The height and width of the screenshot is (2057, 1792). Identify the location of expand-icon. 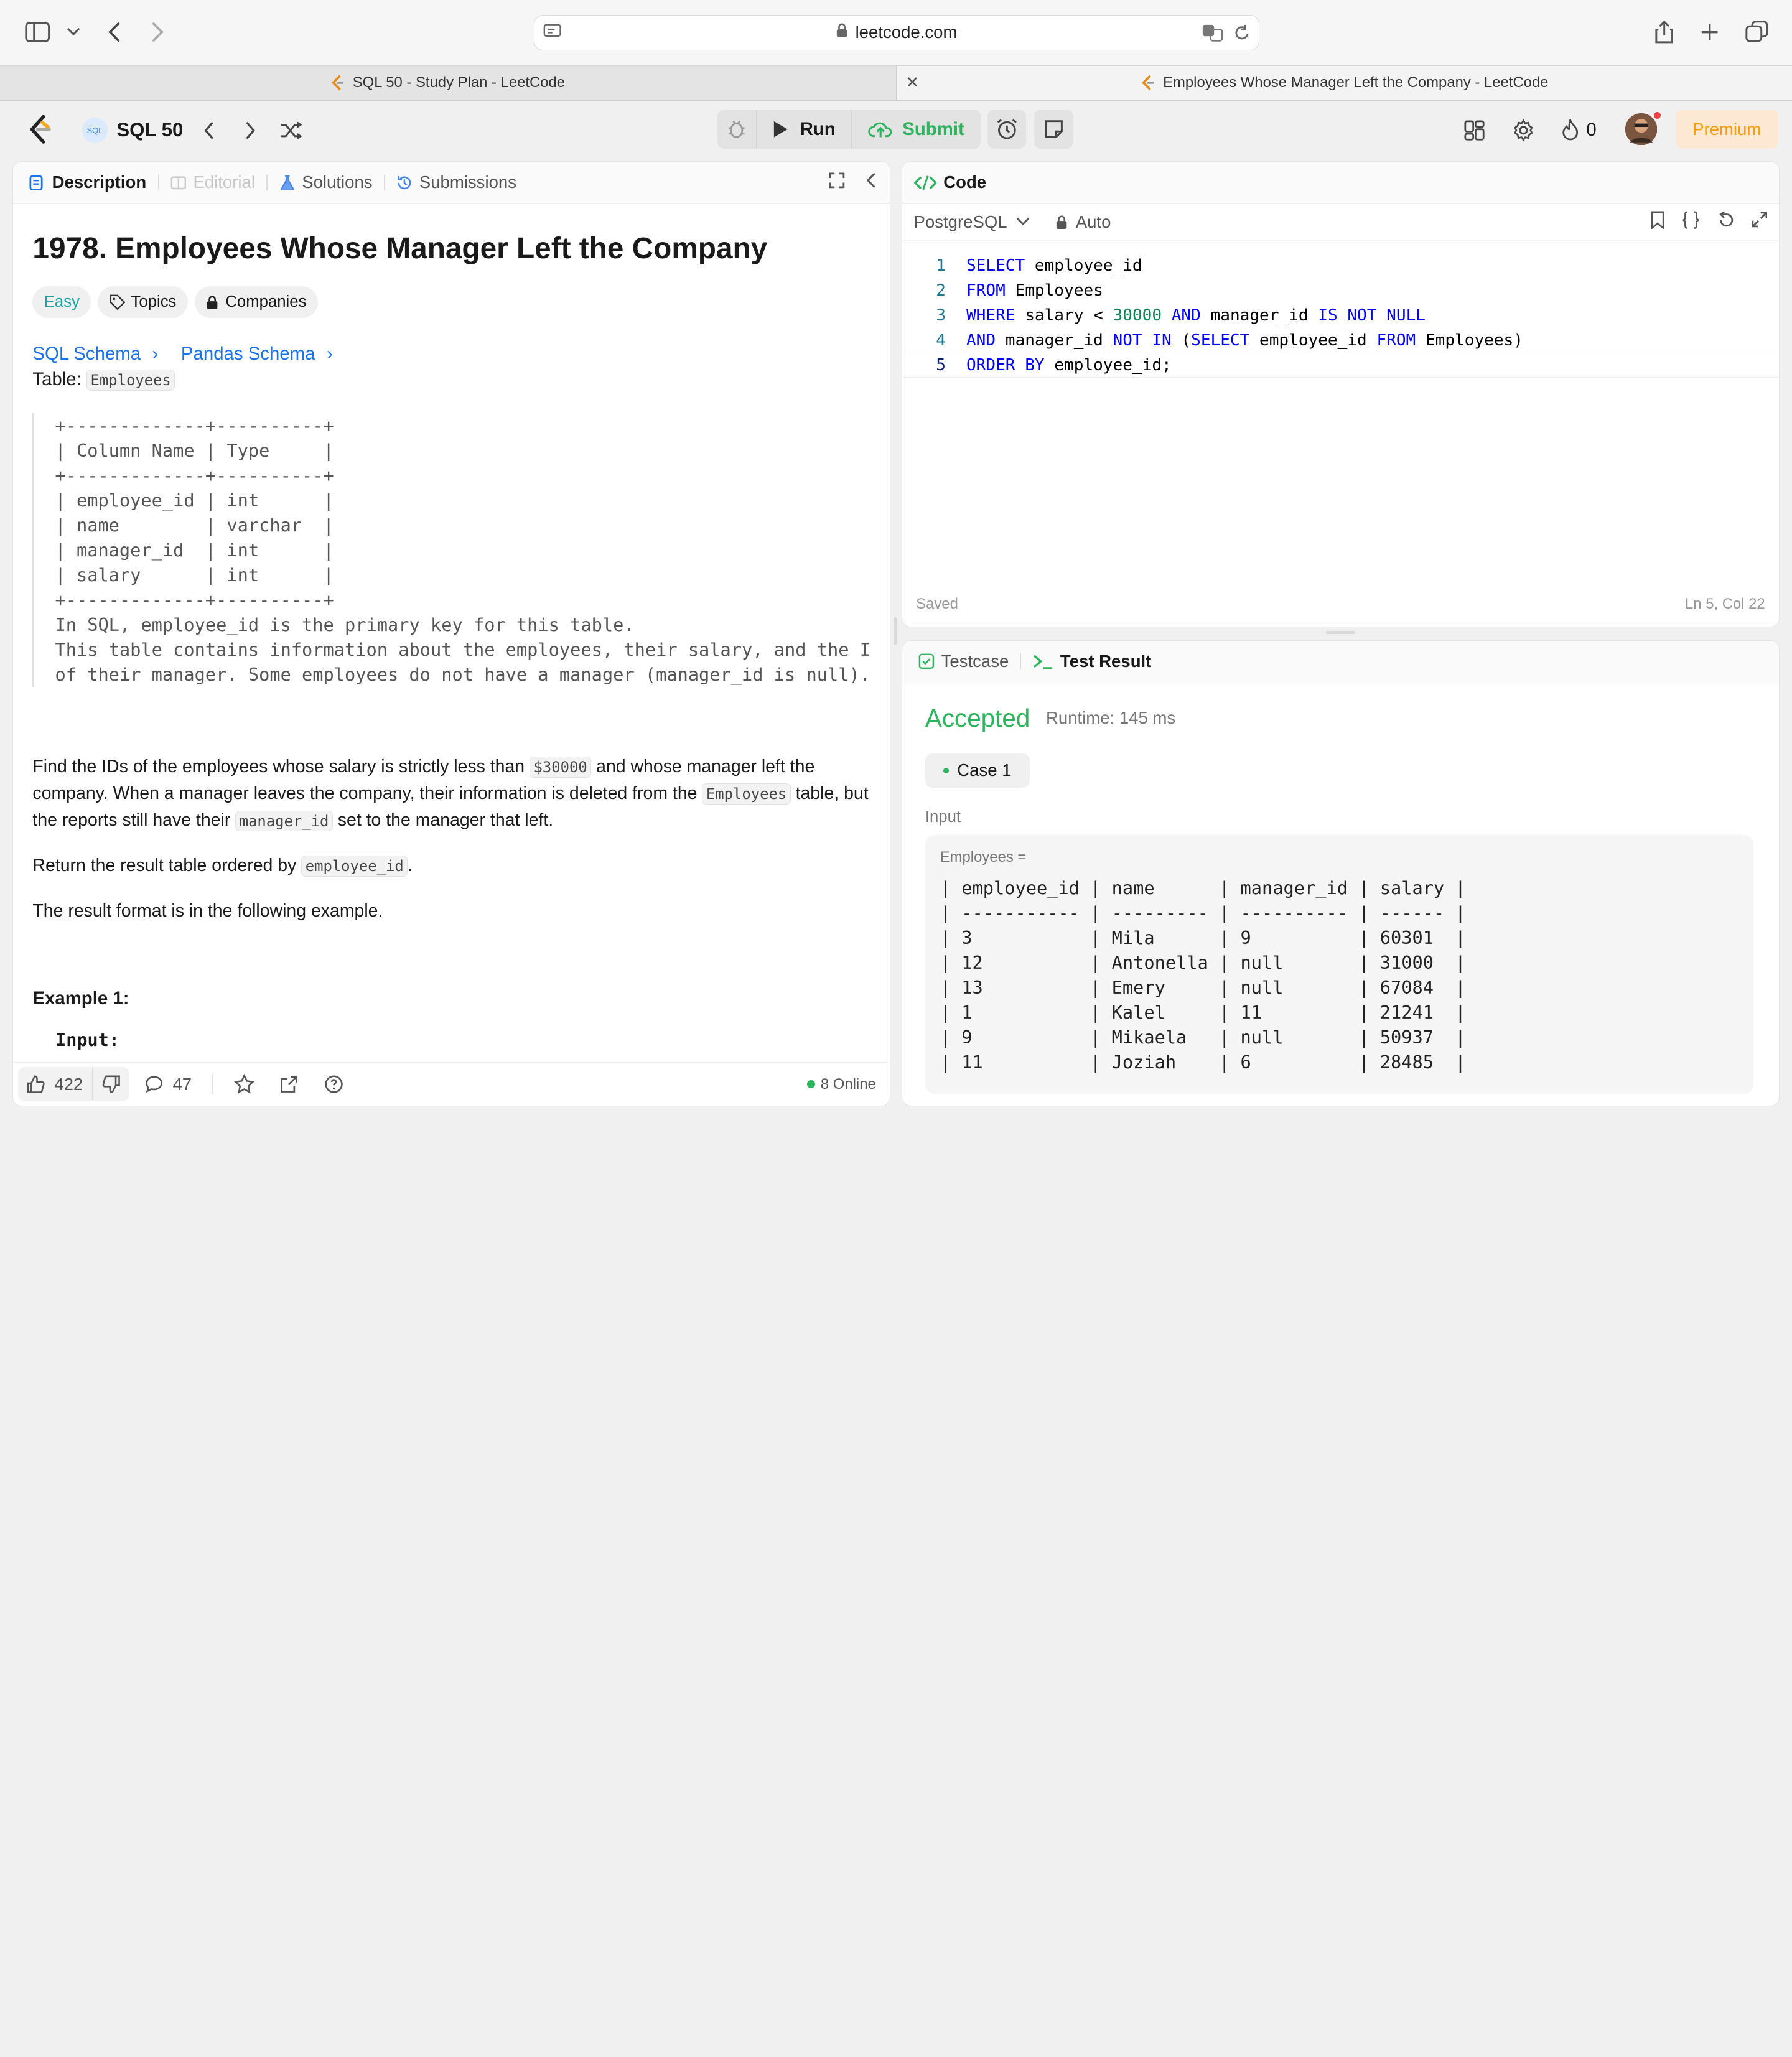
(1760, 222).